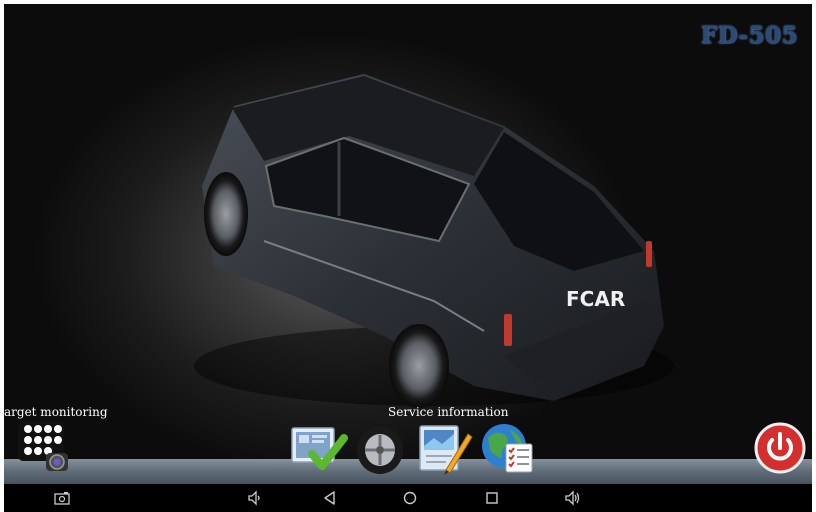  What do you see at coordinates (749, 35) in the screenshot?
I see `model-label: FD-505` at bounding box center [749, 35].